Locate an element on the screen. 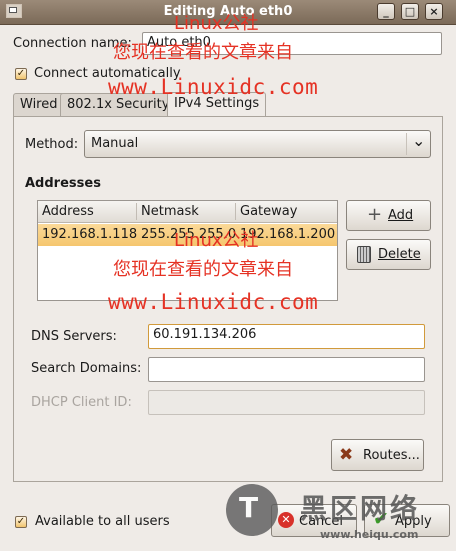  maximize-button: □ is located at coordinates (410, 11).